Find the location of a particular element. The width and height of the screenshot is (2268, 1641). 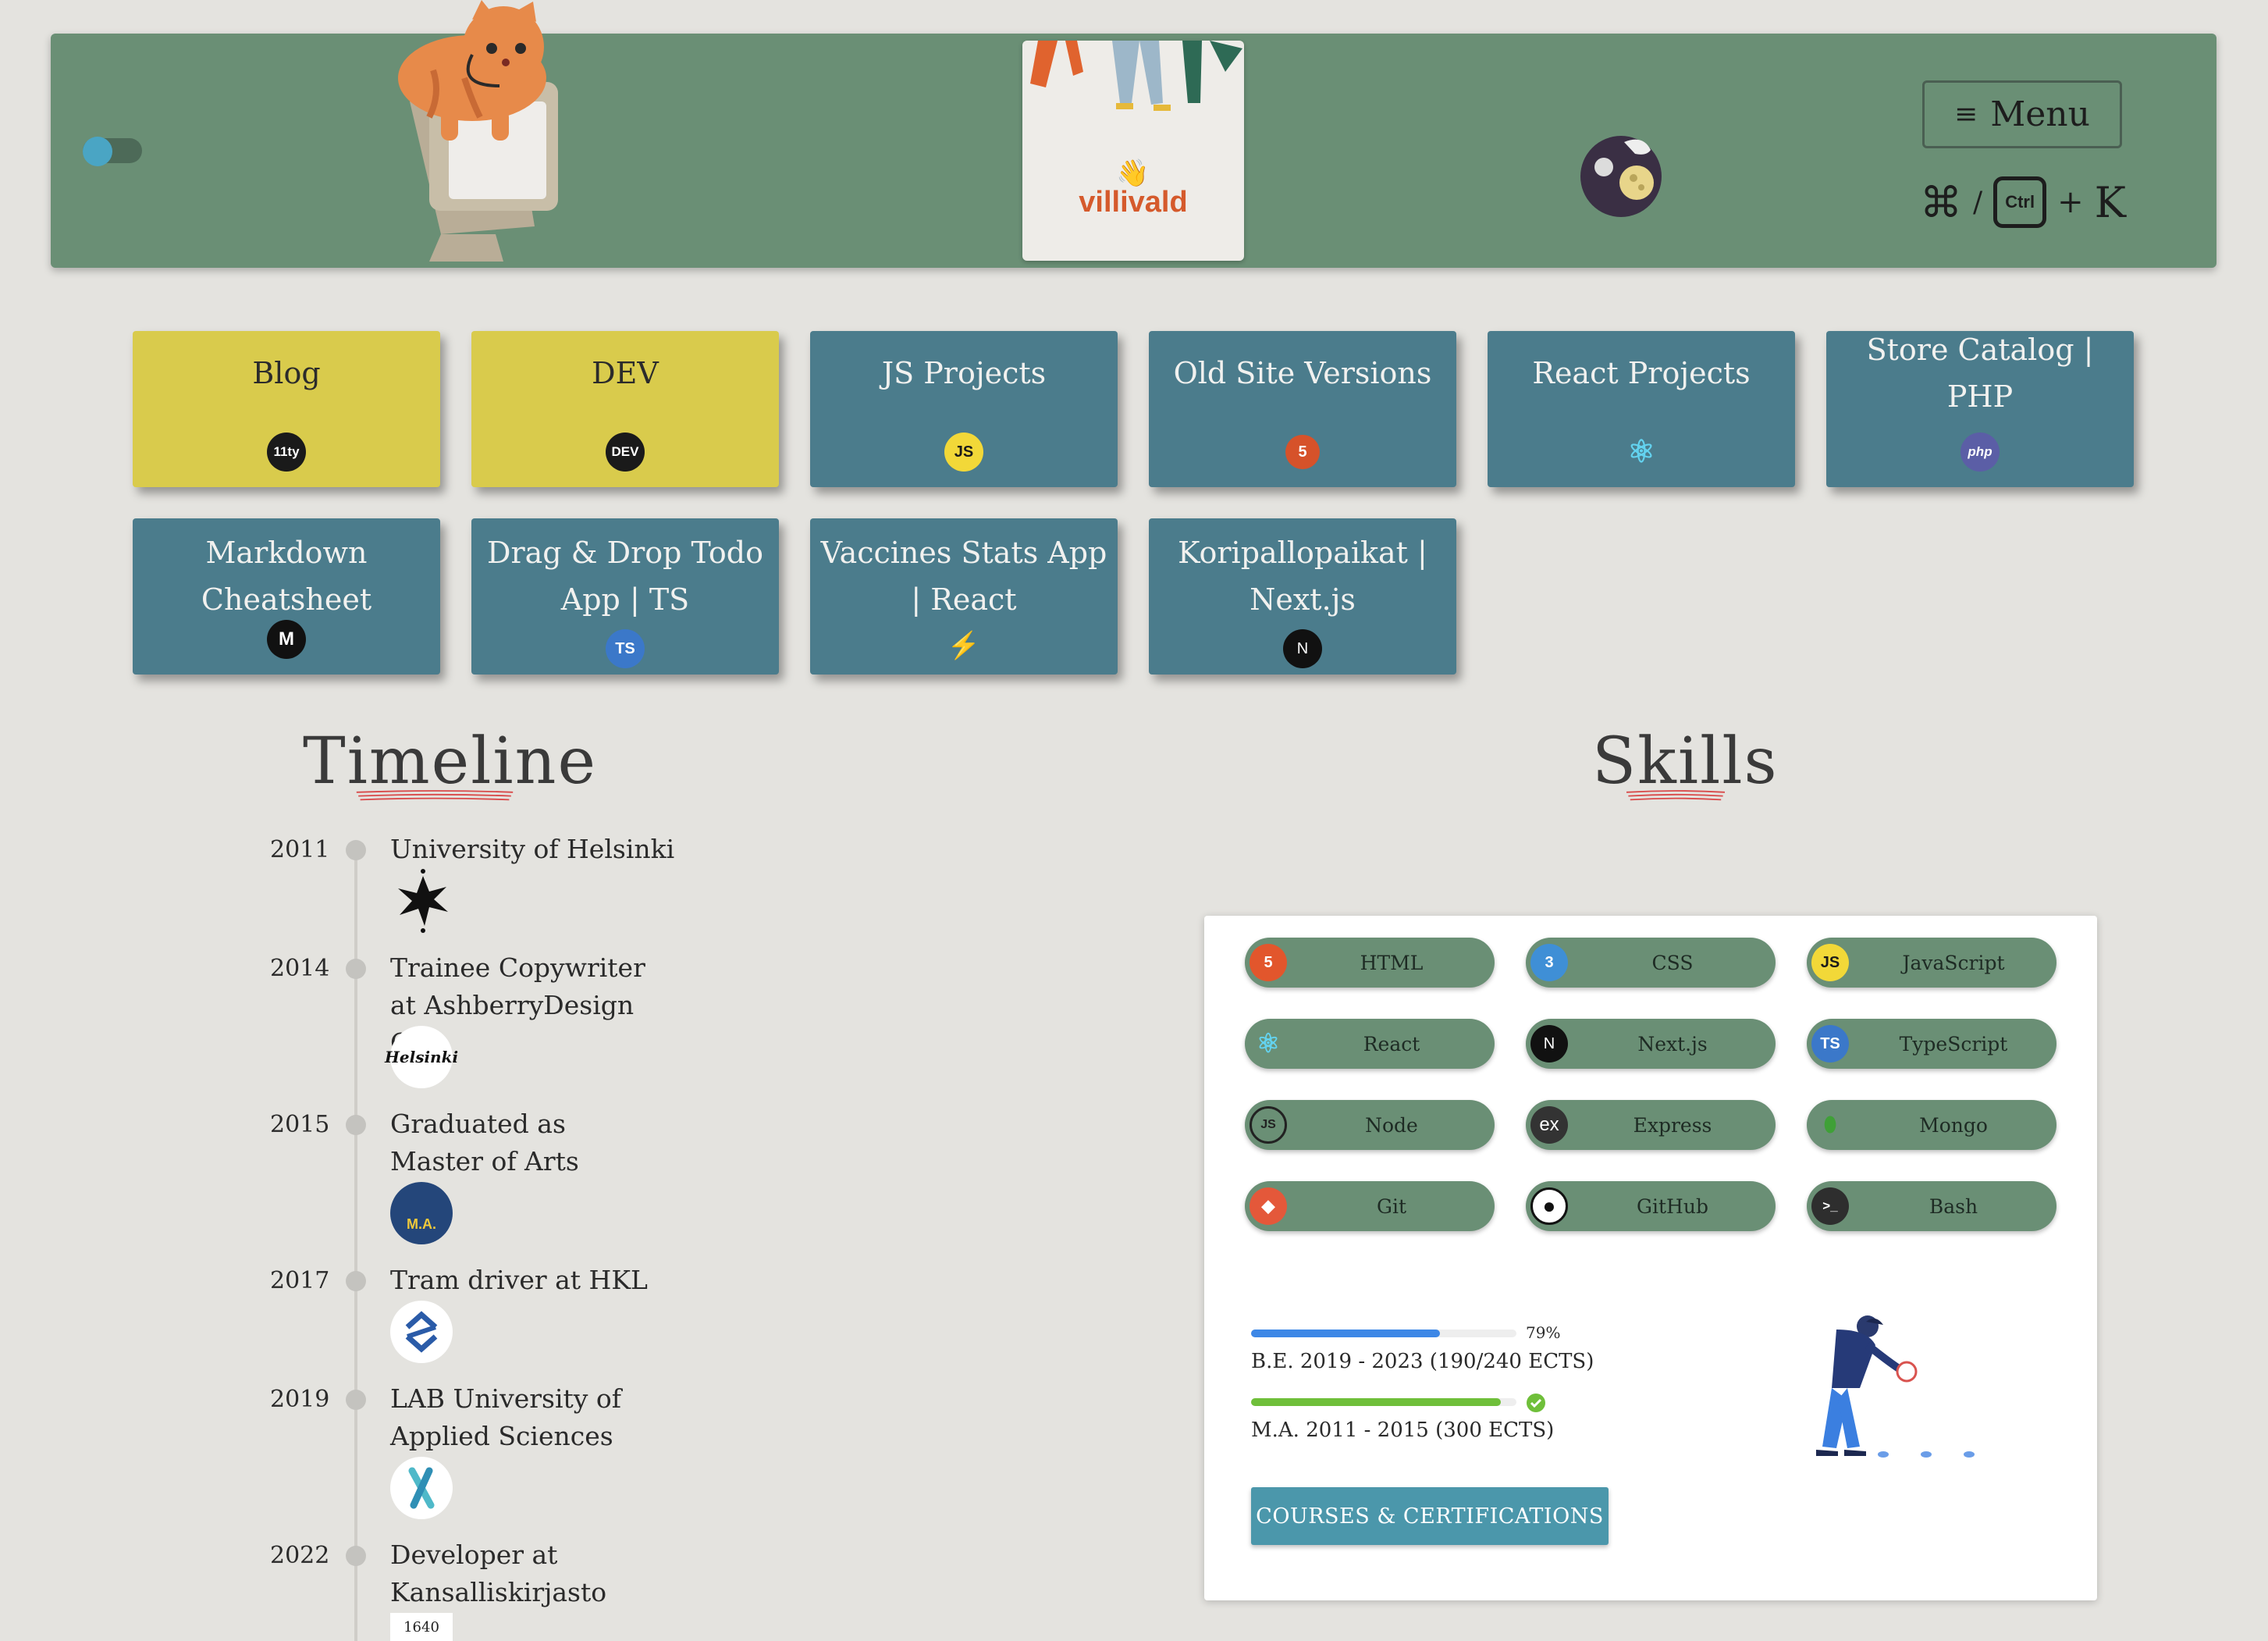

mongodb-icon: ⬮ is located at coordinates (1830, 1124).